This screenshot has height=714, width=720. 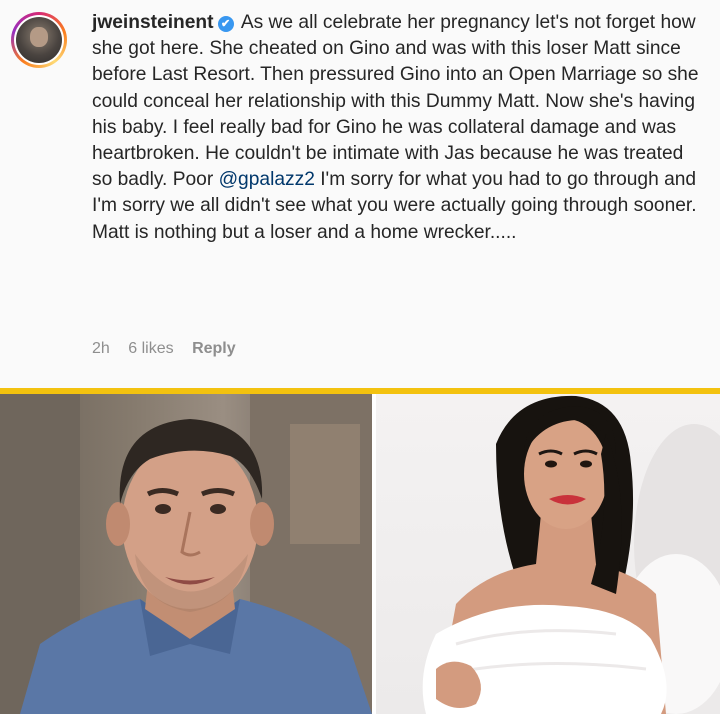 I want to click on comment-time: 2h, so click(x=101, y=348).